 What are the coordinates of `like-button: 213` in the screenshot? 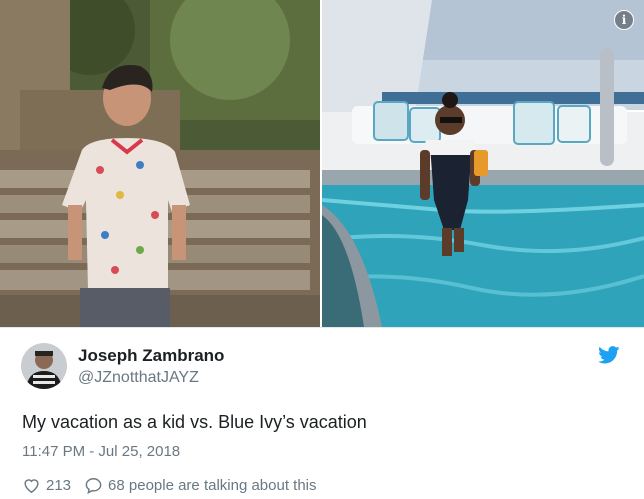 It's located at (46, 485).